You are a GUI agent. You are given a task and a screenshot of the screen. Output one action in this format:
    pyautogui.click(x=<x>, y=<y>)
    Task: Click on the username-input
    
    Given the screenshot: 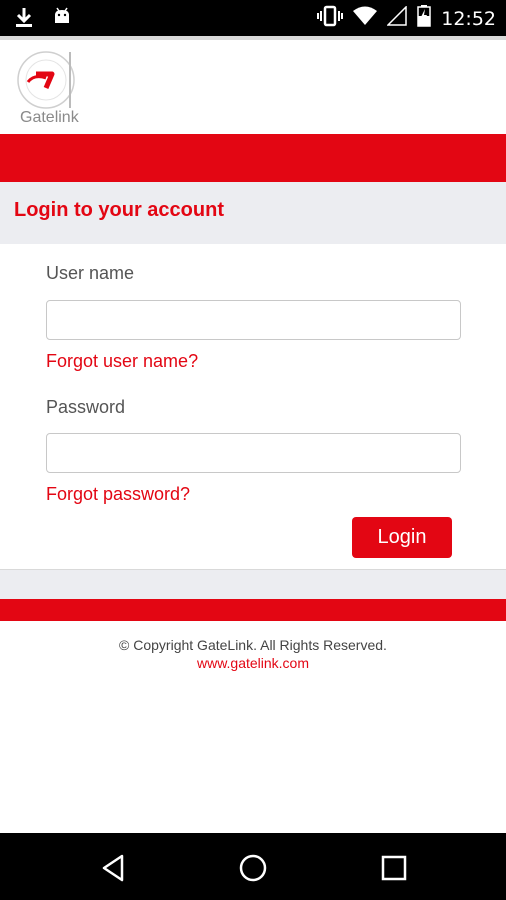 What is the action you would take?
    pyautogui.click(x=253, y=320)
    